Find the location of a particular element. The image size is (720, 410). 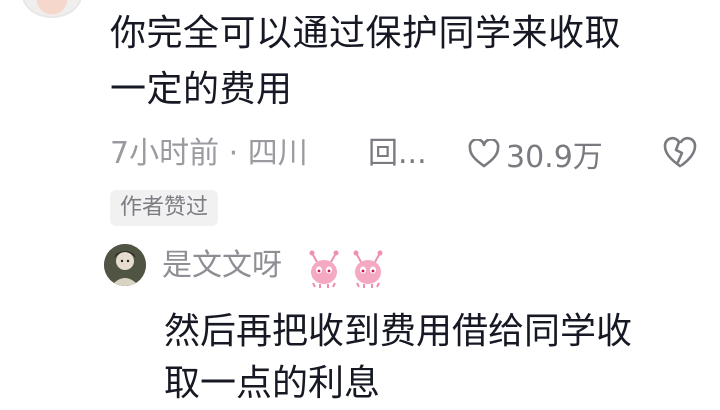

reply-username: 是文文呀 is located at coordinates (222, 266).